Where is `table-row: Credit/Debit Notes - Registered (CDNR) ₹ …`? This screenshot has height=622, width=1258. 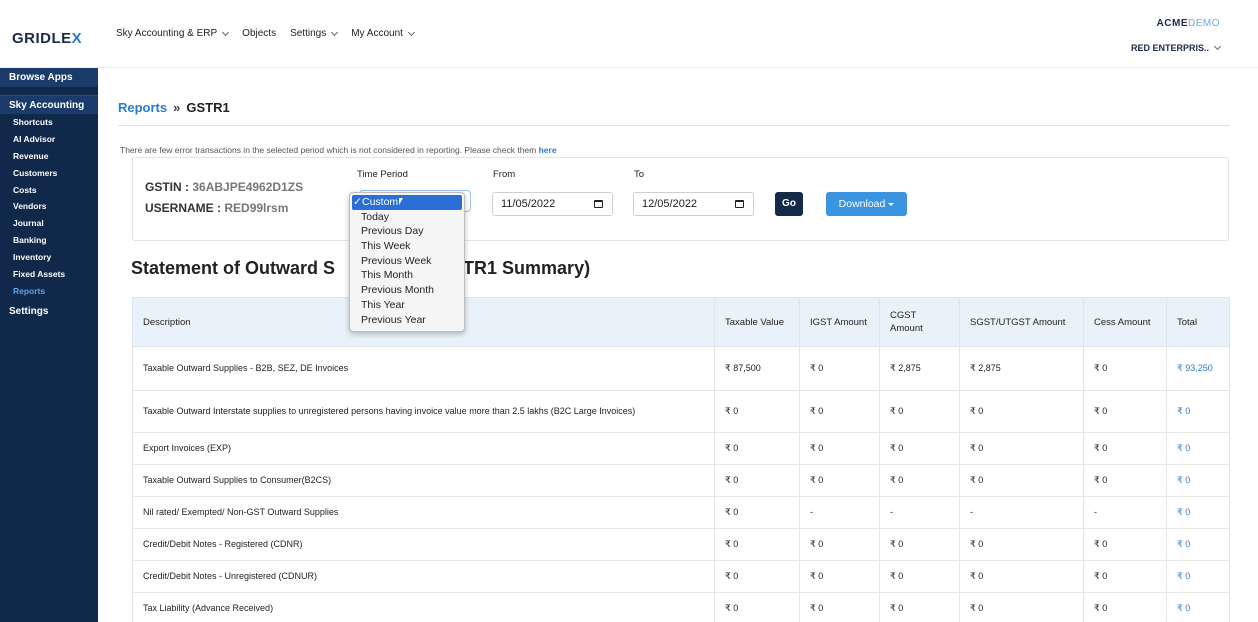
table-row: Credit/Debit Notes - Registered (CDNR) ₹ … is located at coordinates (681, 544).